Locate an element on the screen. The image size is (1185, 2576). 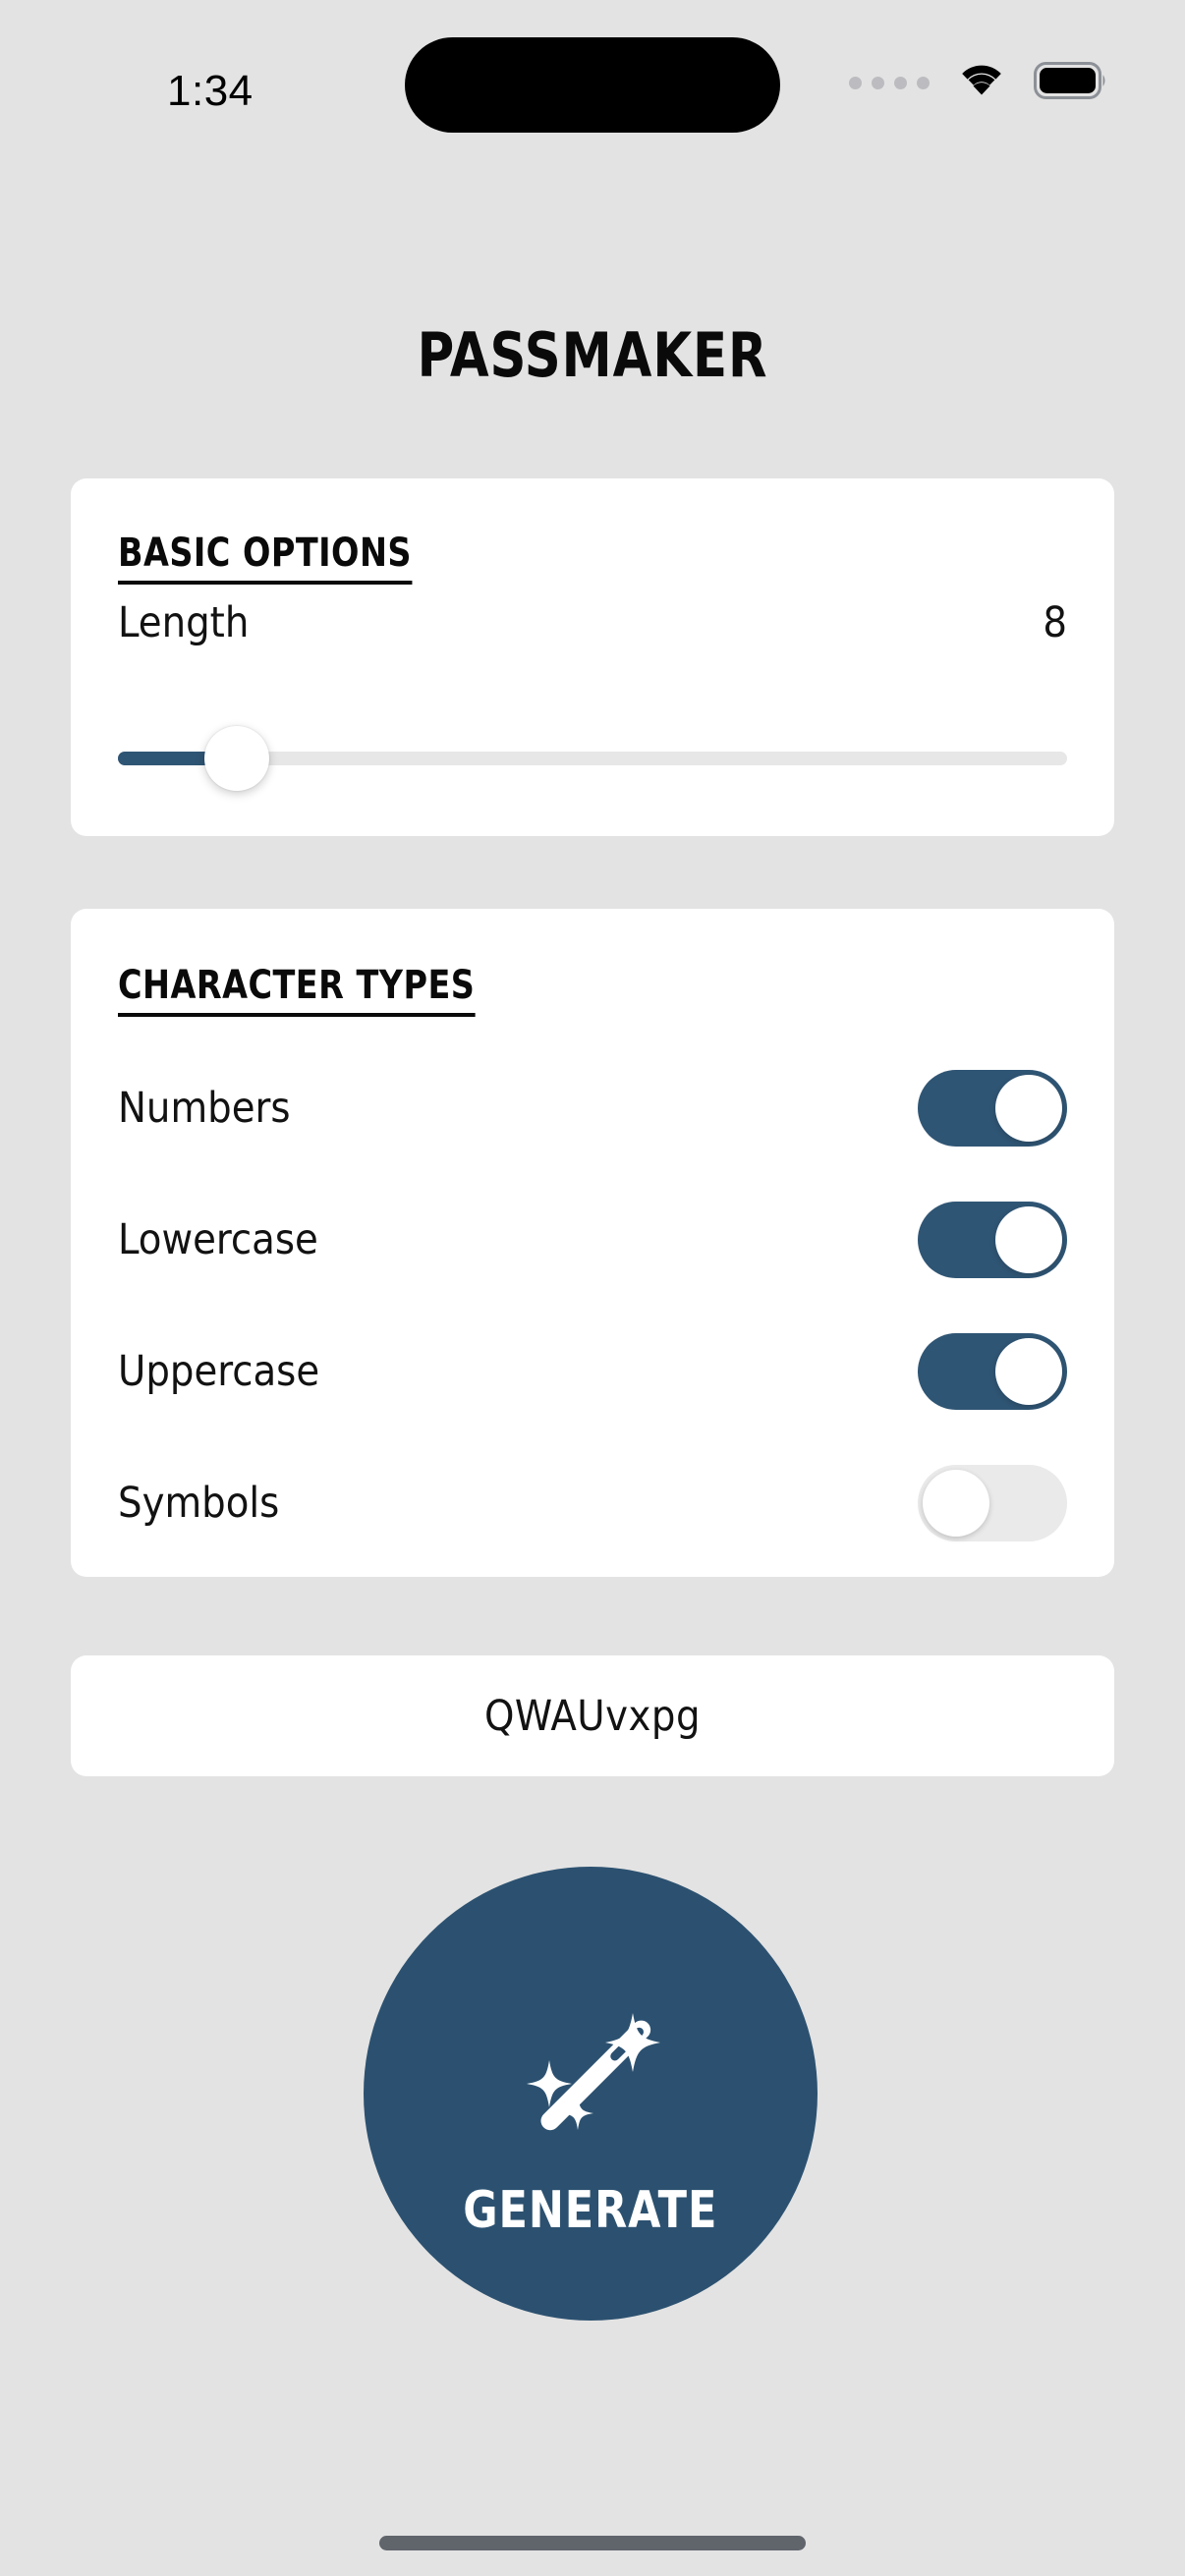
toggle-numbers is located at coordinates (993, 1108).